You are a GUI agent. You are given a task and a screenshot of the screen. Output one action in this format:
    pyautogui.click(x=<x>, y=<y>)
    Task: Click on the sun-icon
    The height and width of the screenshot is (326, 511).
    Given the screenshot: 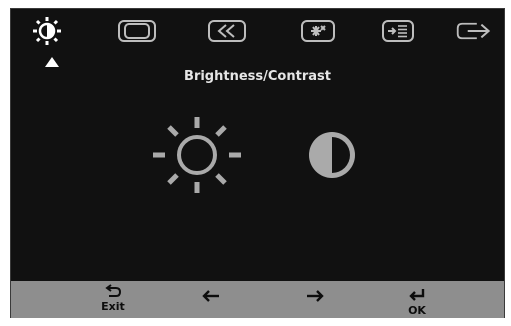 What is the action you would take?
    pyautogui.click(x=197, y=155)
    